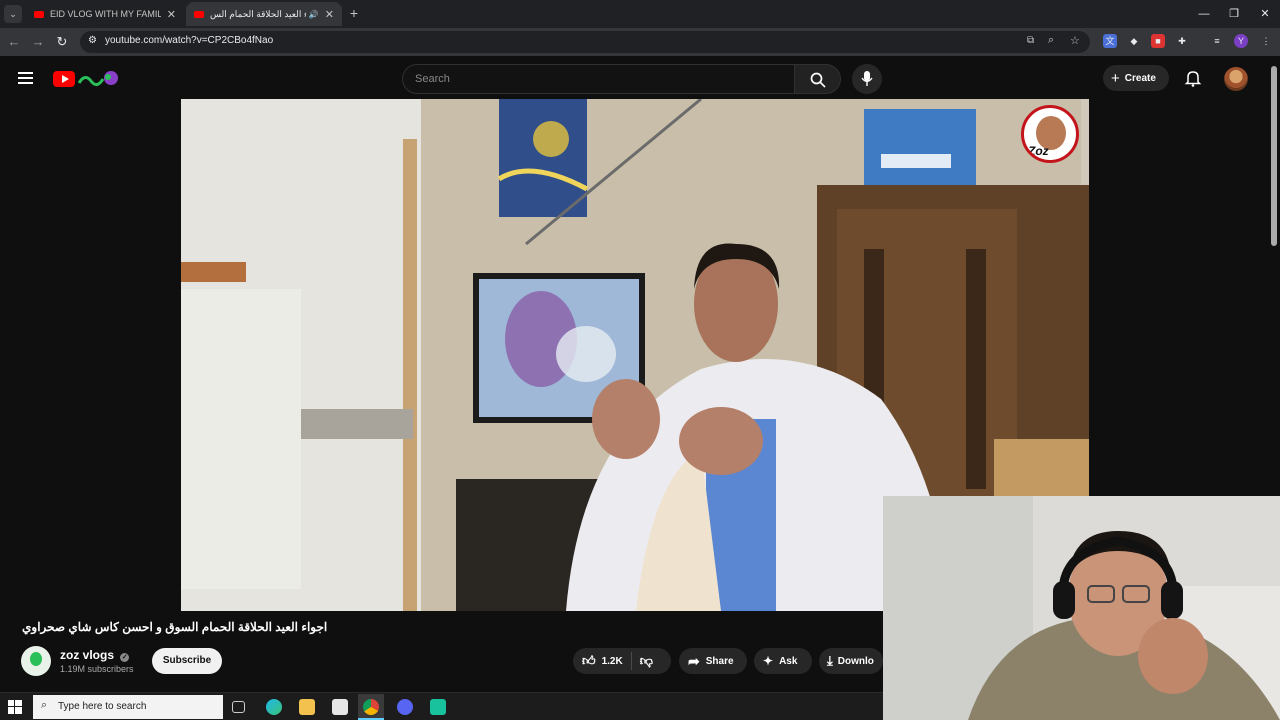  Describe the element at coordinates (238, 707) in the screenshot. I see `task-view-icon` at that location.